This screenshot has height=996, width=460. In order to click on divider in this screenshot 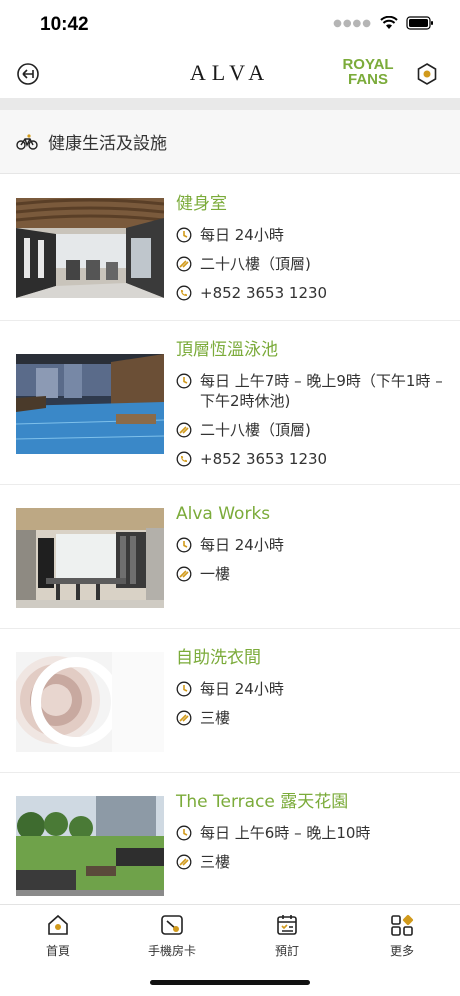, I will do `click(230, 104)`.